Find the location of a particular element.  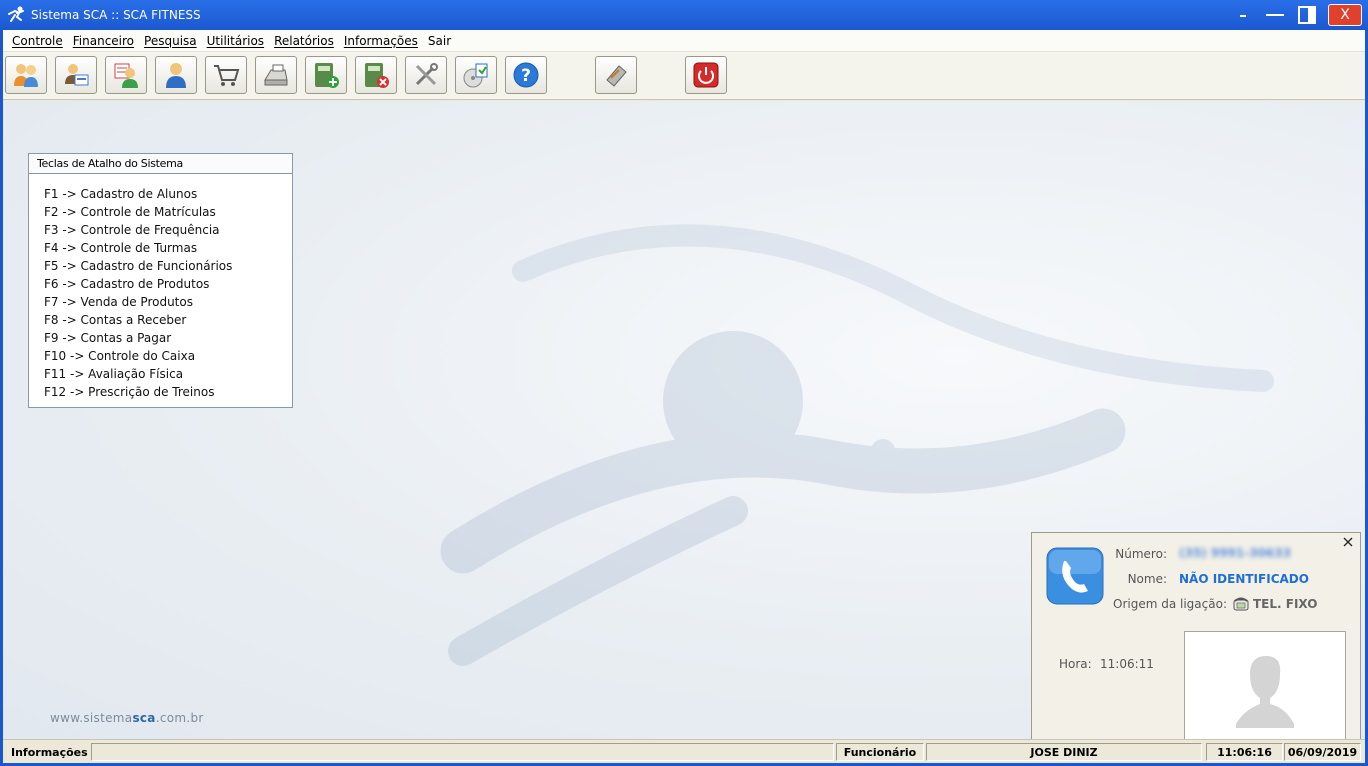

ticket-button is located at coordinates (616, 75).